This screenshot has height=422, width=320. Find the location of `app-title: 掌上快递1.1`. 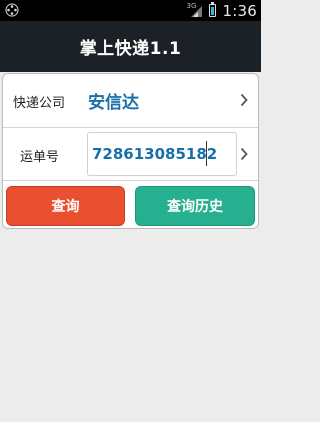

app-title: 掌上快递1.1 is located at coordinates (130, 49).